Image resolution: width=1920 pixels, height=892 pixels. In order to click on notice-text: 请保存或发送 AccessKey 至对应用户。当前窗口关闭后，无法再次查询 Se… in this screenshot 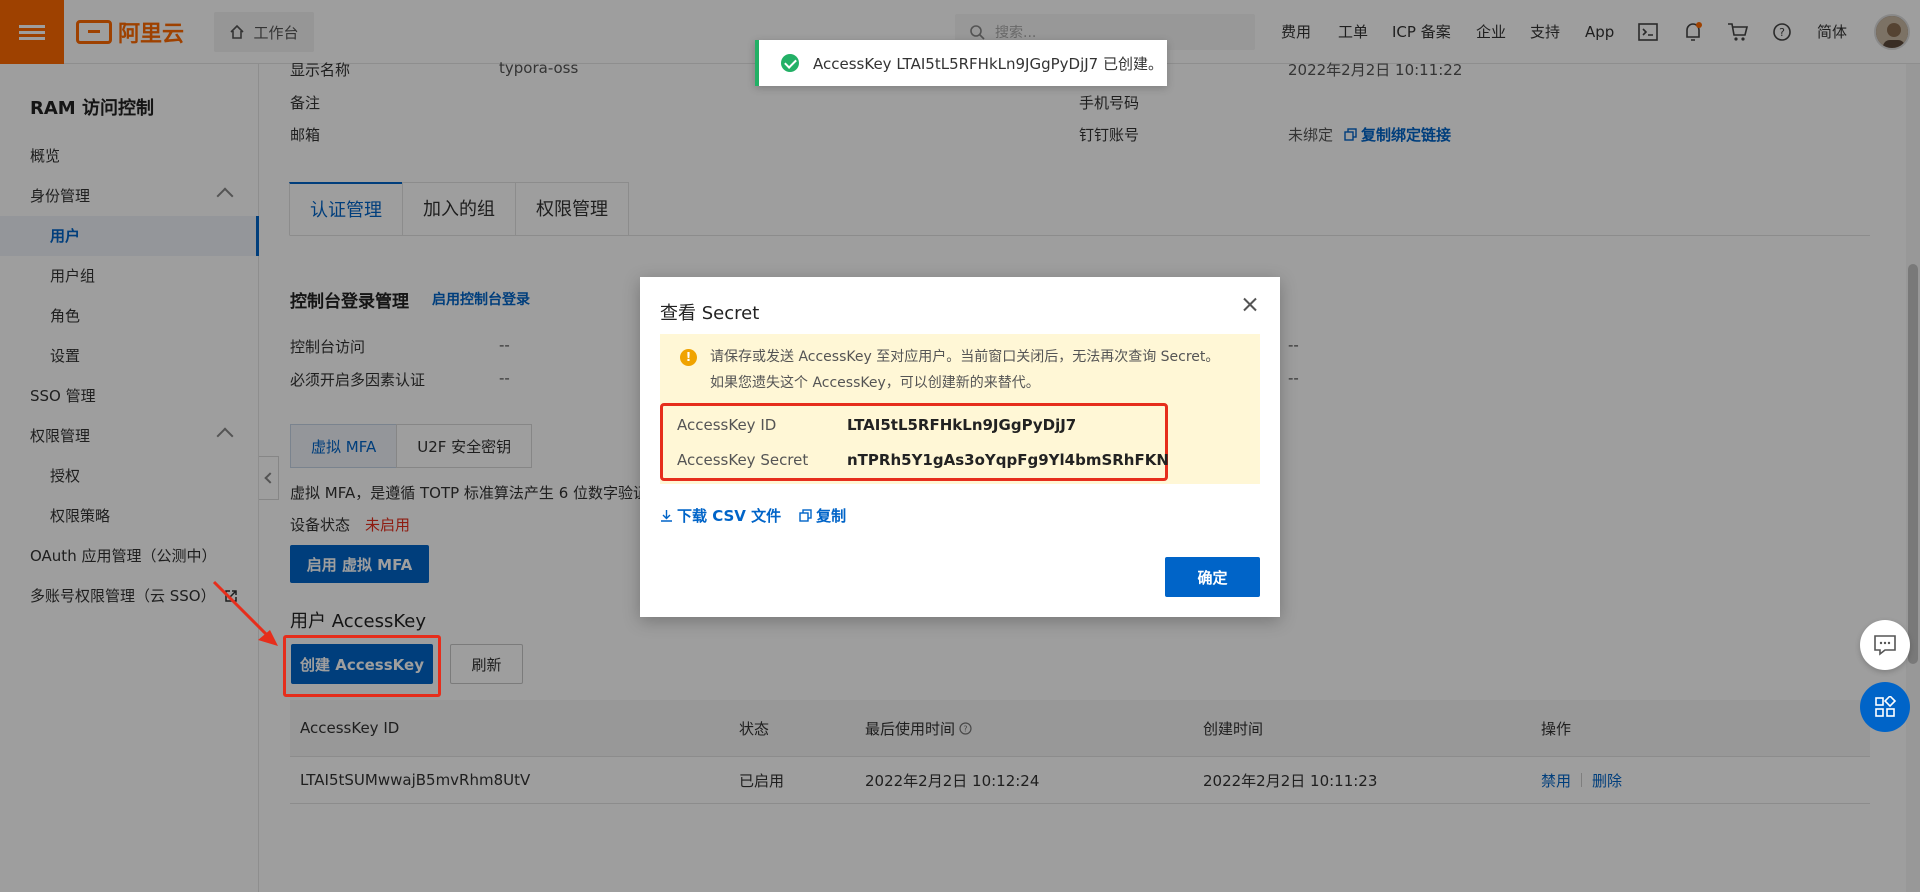, I will do `click(965, 370)`.